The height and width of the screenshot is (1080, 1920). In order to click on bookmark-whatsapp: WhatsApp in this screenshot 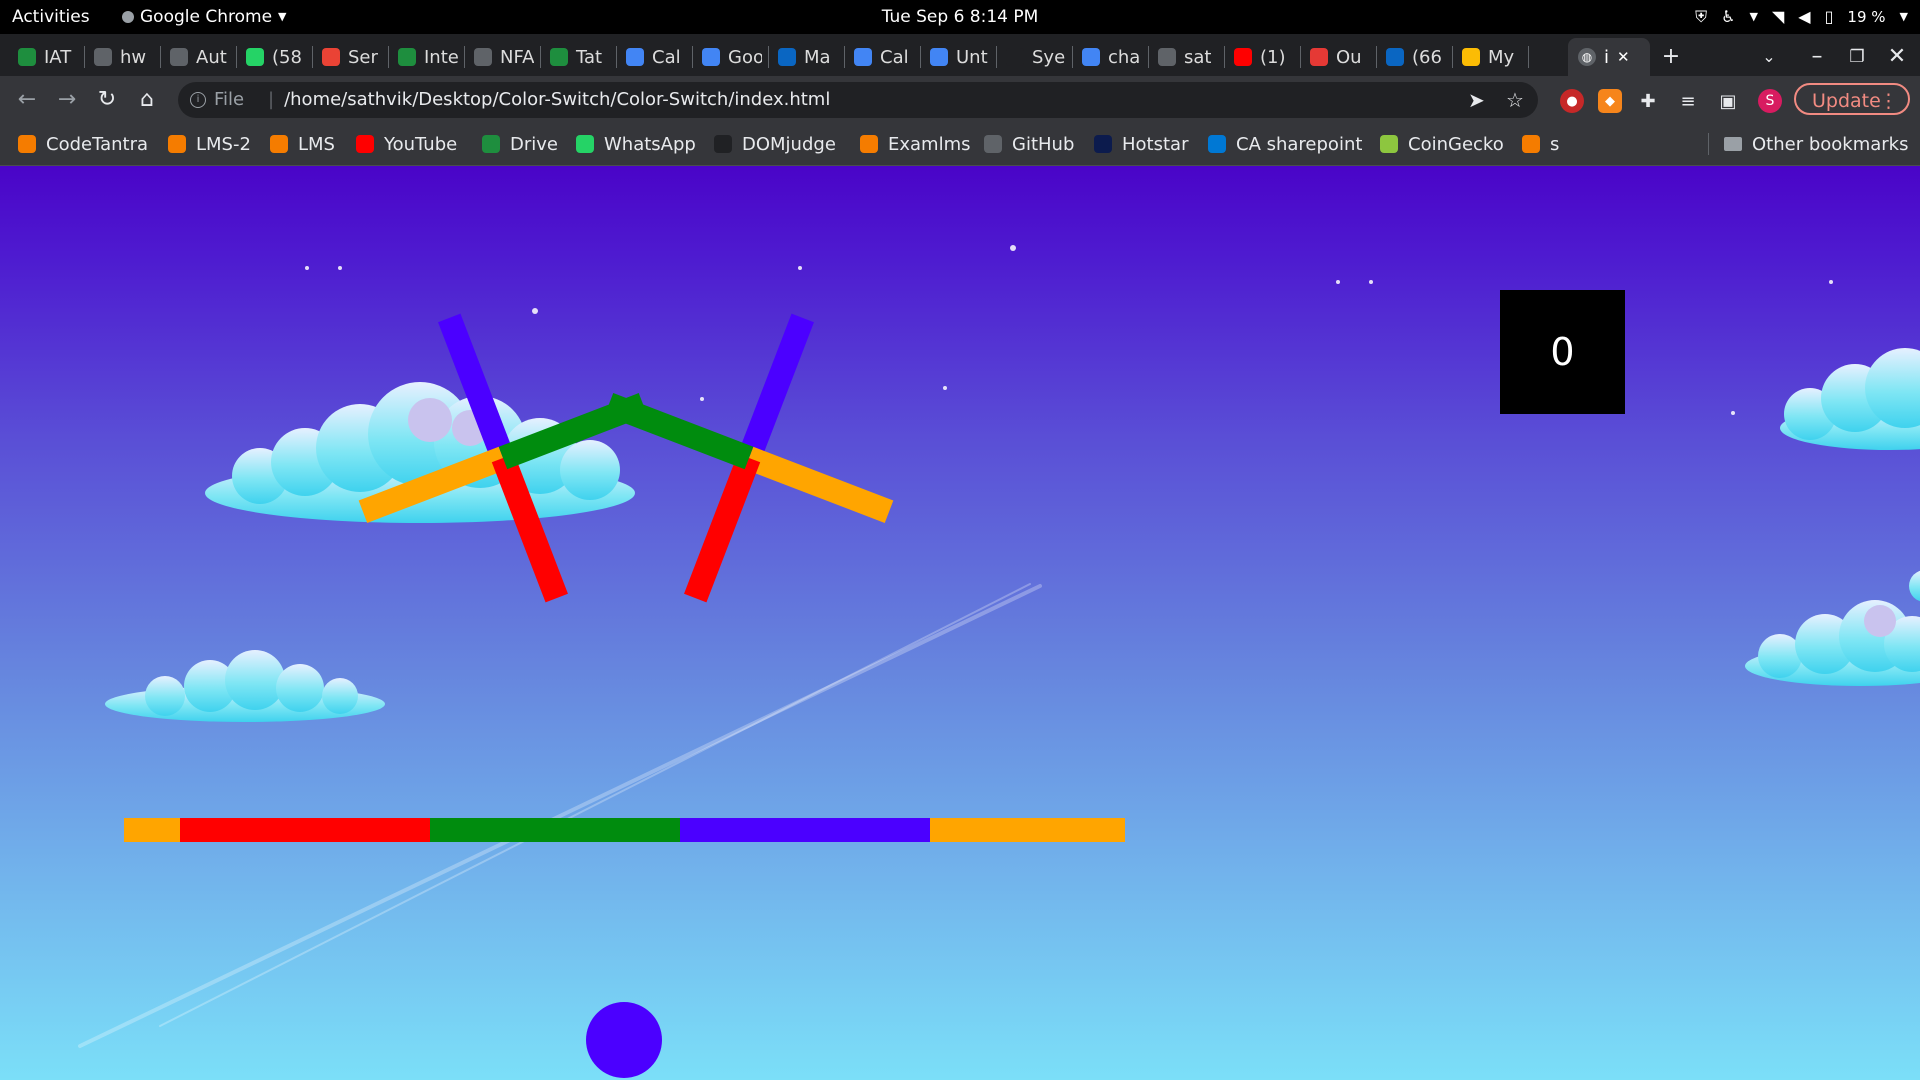, I will do `click(636, 144)`.